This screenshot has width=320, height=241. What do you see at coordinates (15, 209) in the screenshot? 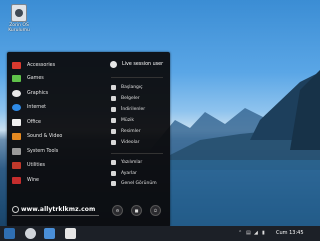
I see `search-icon` at bounding box center [15, 209].